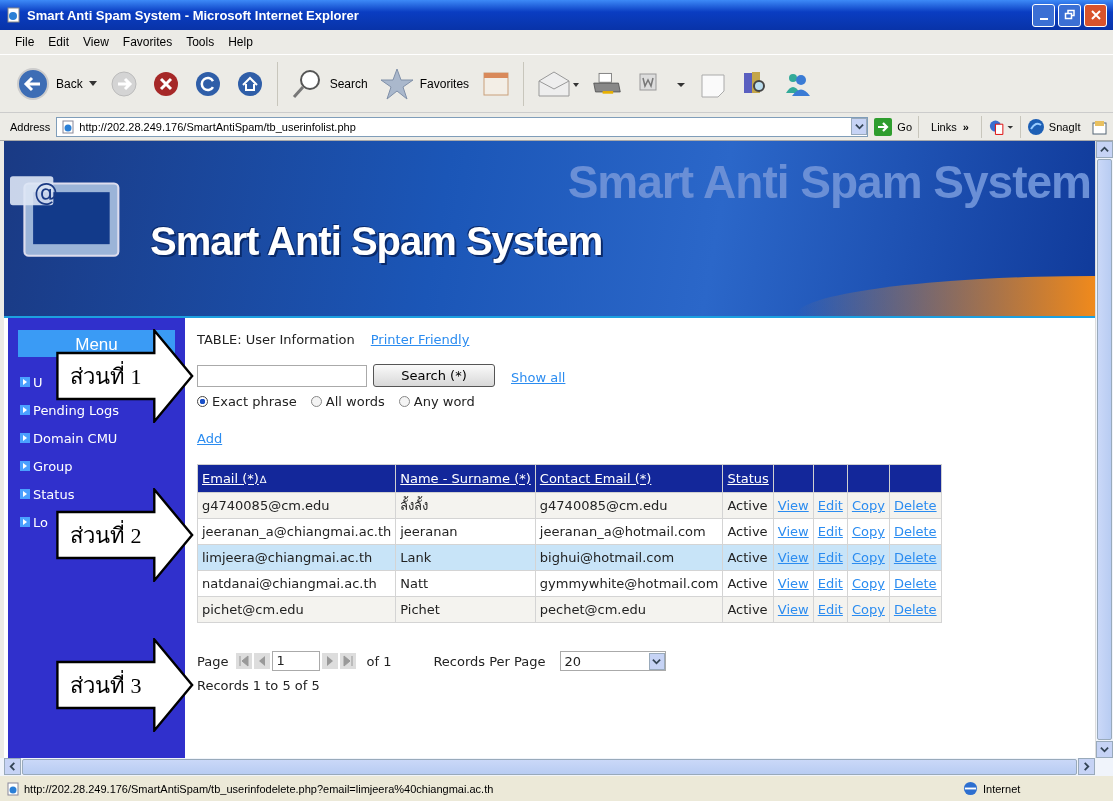  I want to click on scroll-left-button, so click(12, 766).